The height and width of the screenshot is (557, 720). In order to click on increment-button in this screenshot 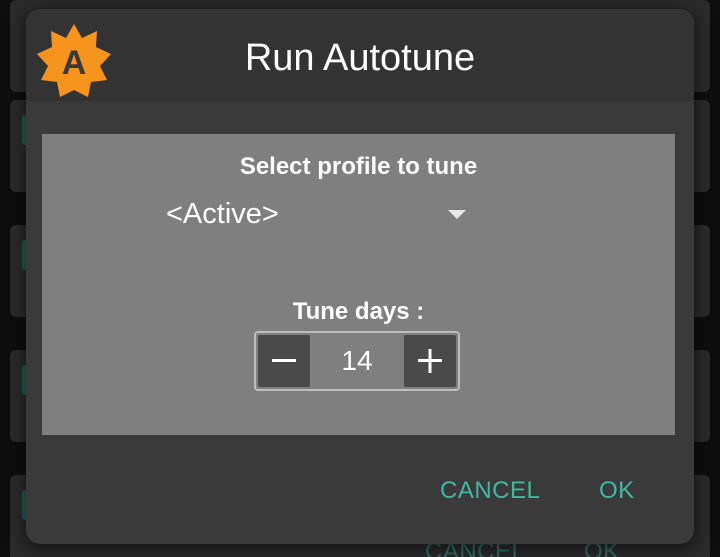, I will do `click(430, 361)`.